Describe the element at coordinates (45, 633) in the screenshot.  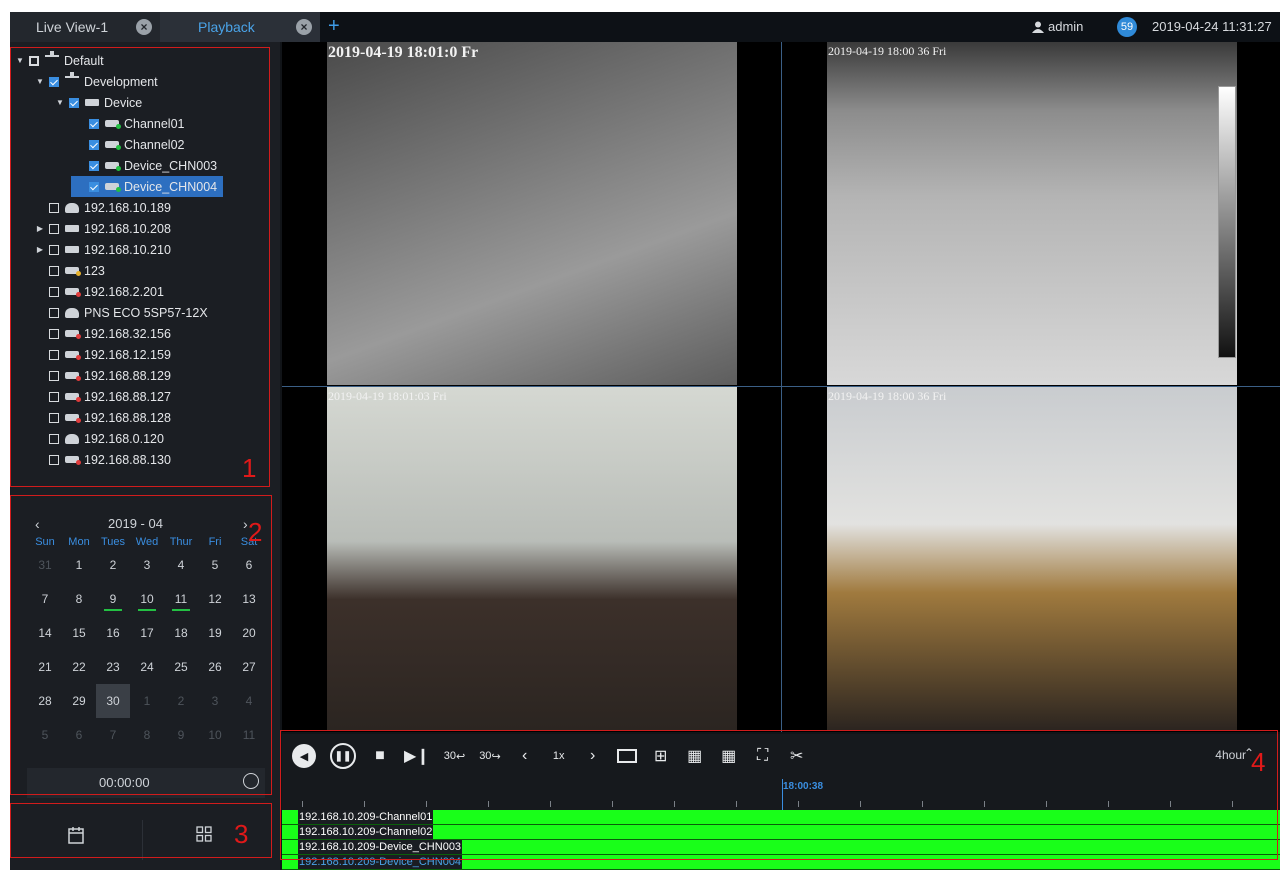
I see `calendar-day: 14` at that location.